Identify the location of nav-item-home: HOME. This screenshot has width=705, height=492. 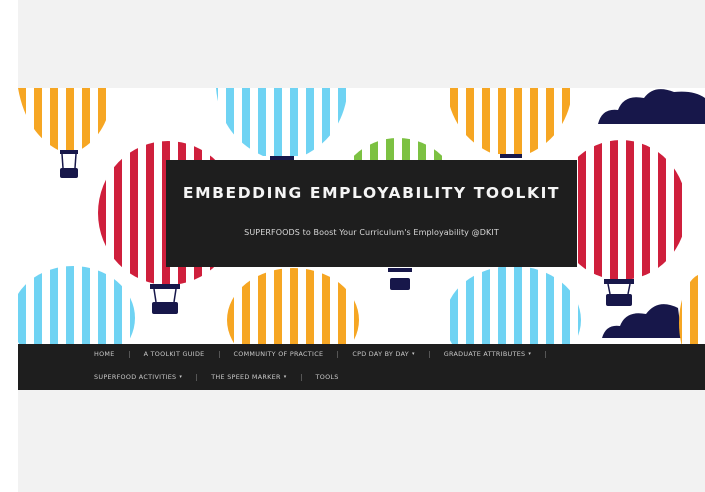
(104, 354).